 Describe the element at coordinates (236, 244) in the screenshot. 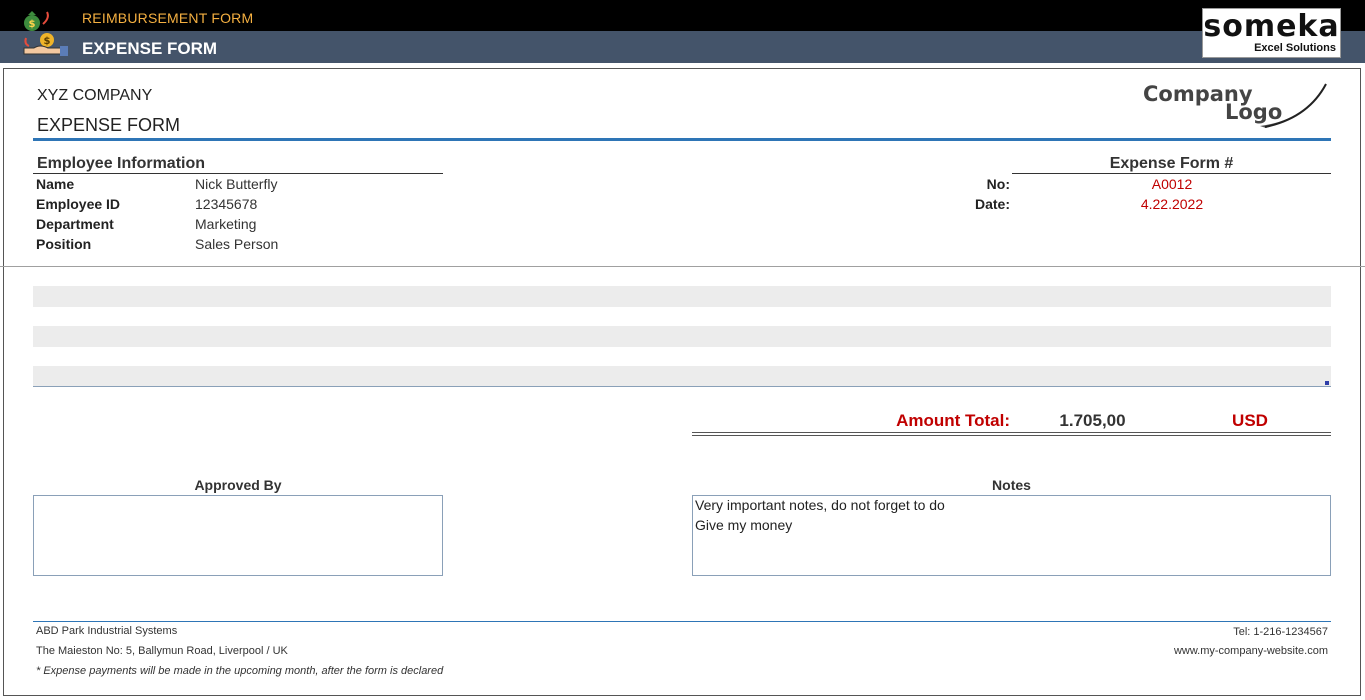

I see `employee-position-value: Sales Person` at that location.